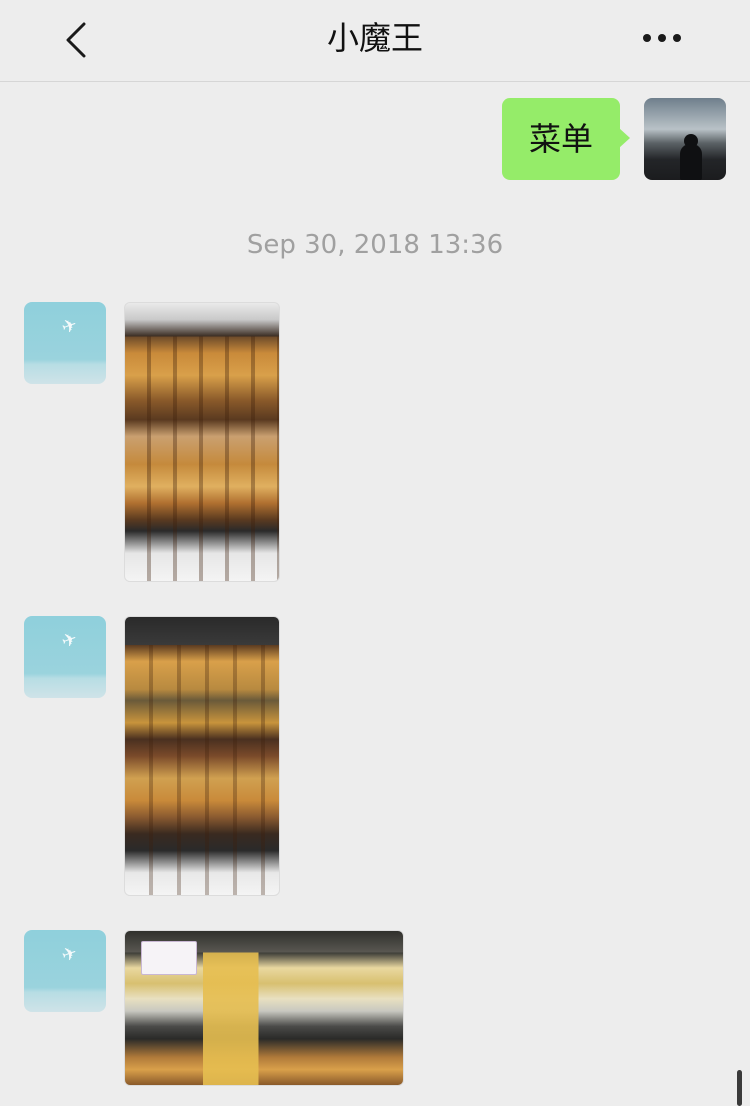 The height and width of the screenshot is (1106, 750). Describe the element at coordinates (685, 139) in the screenshot. I see `self-avatar` at that location.